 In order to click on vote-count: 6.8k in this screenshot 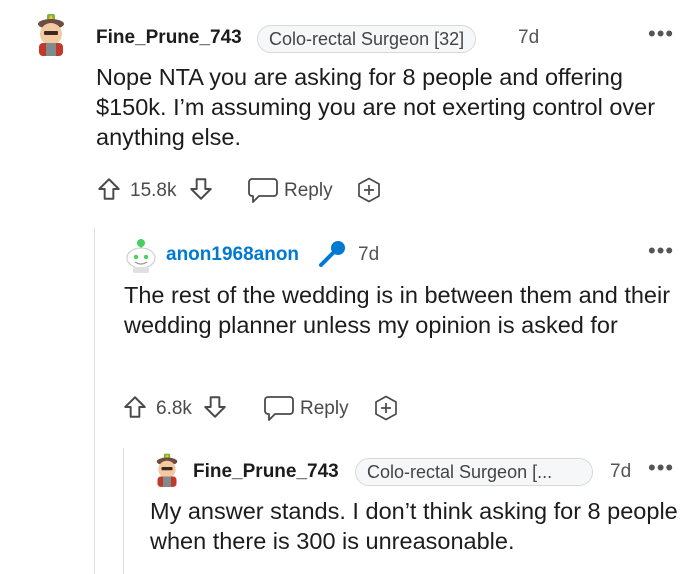, I will do `click(174, 408)`.